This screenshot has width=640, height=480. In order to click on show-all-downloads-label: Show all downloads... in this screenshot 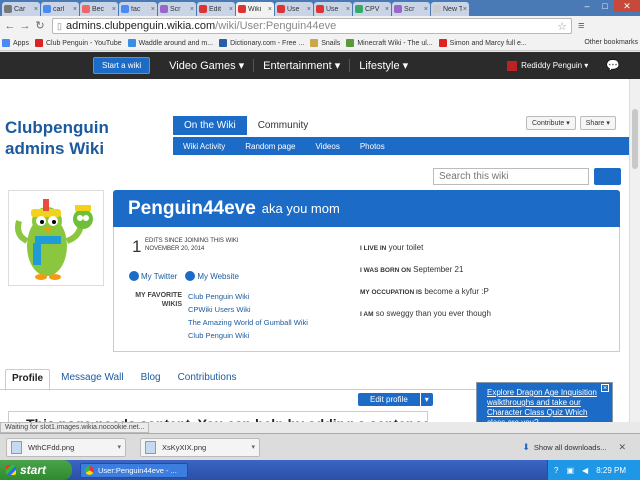, I will do `click(570, 447)`.